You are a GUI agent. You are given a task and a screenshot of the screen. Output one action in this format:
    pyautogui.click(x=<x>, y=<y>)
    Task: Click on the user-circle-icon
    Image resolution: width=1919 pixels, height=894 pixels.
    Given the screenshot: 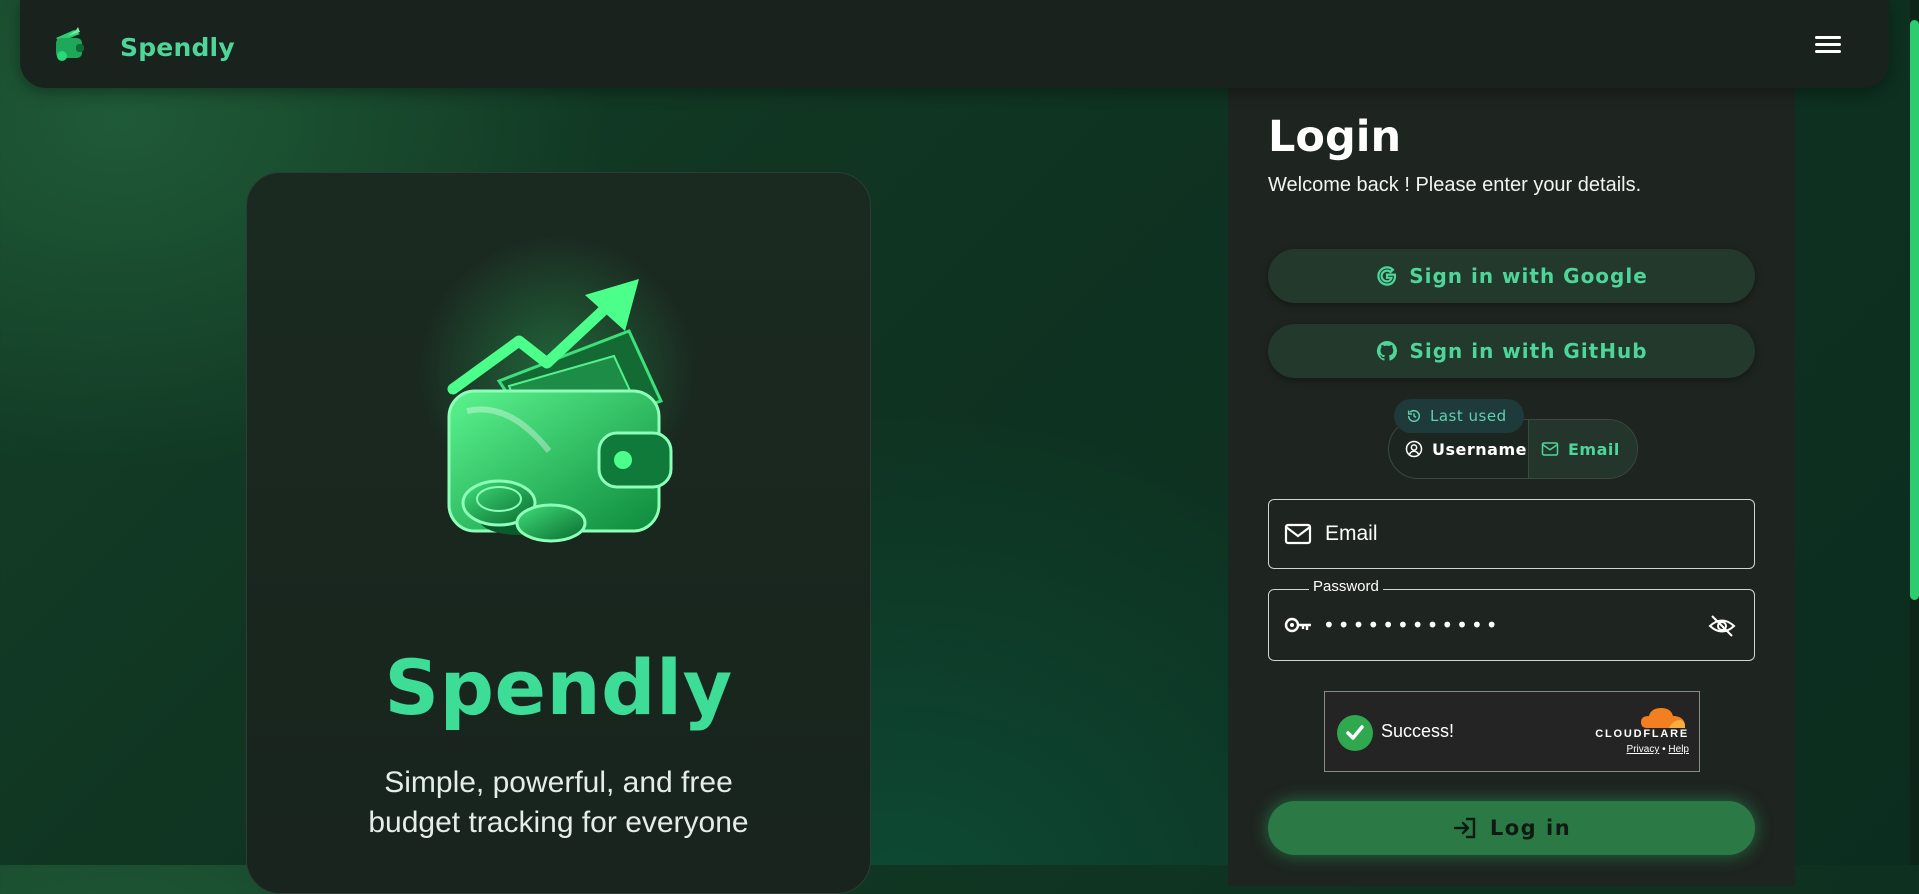 What is the action you would take?
    pyautogui.click(x=1414, y=449)
    